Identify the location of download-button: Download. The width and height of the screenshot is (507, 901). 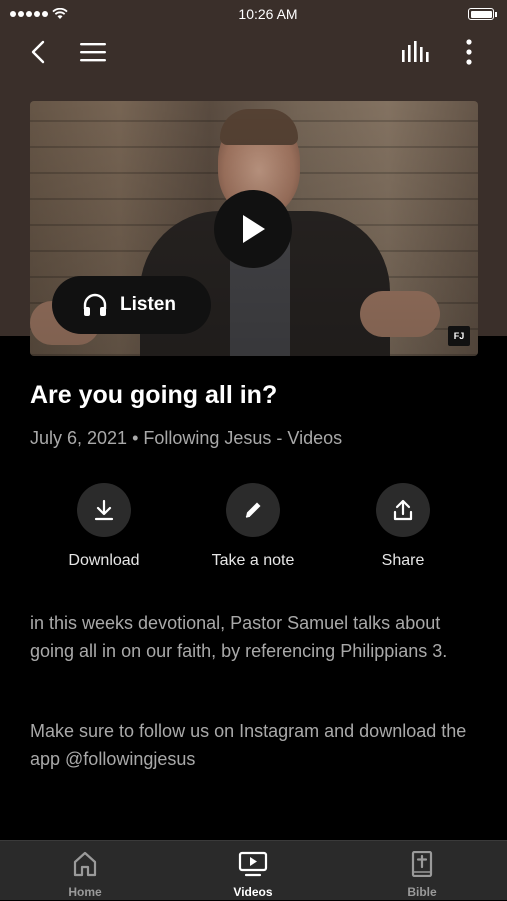
(104, 526).